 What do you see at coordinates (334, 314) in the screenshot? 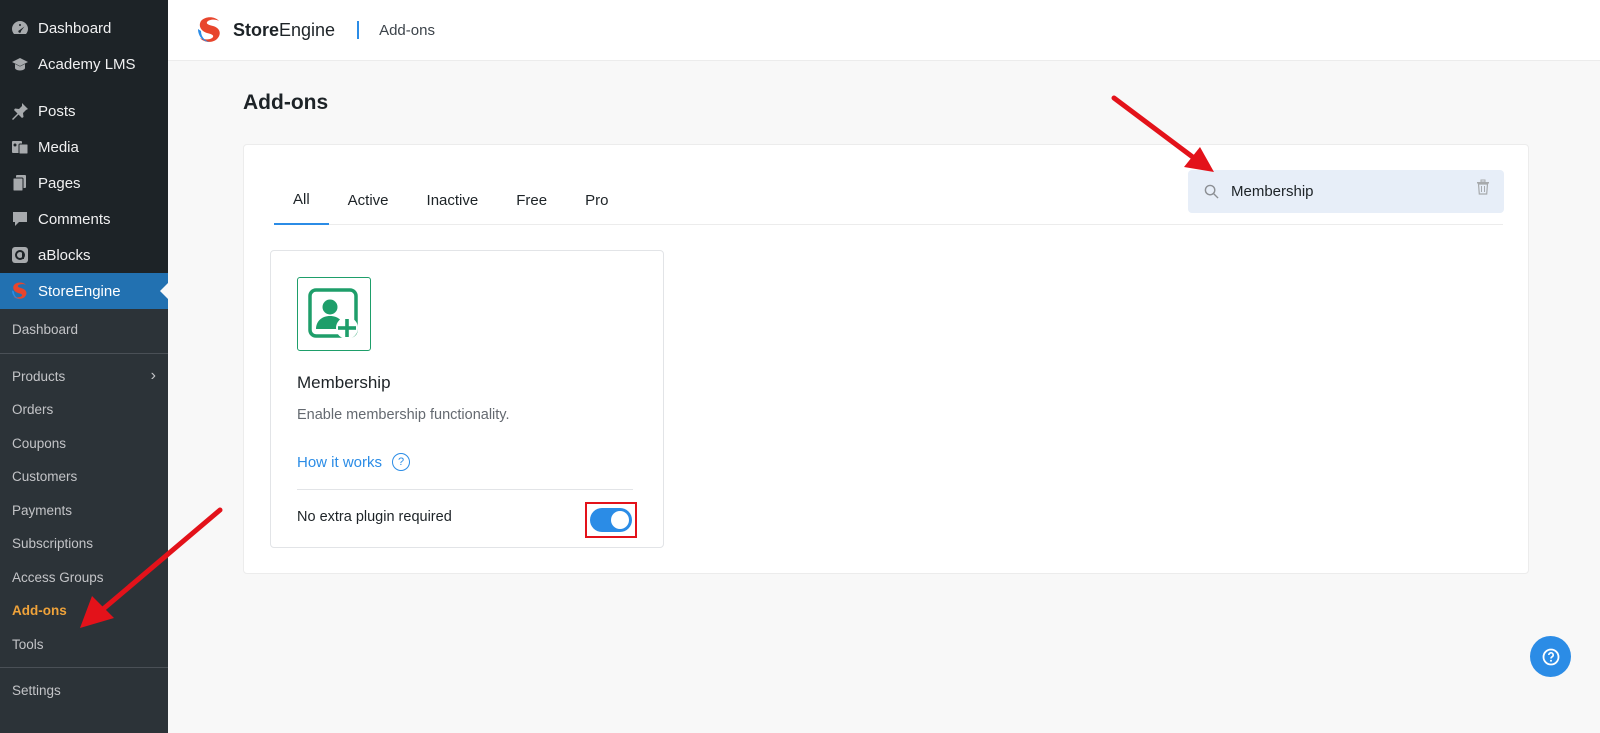
I see `membership-icon` at bounding box center [334, 314].